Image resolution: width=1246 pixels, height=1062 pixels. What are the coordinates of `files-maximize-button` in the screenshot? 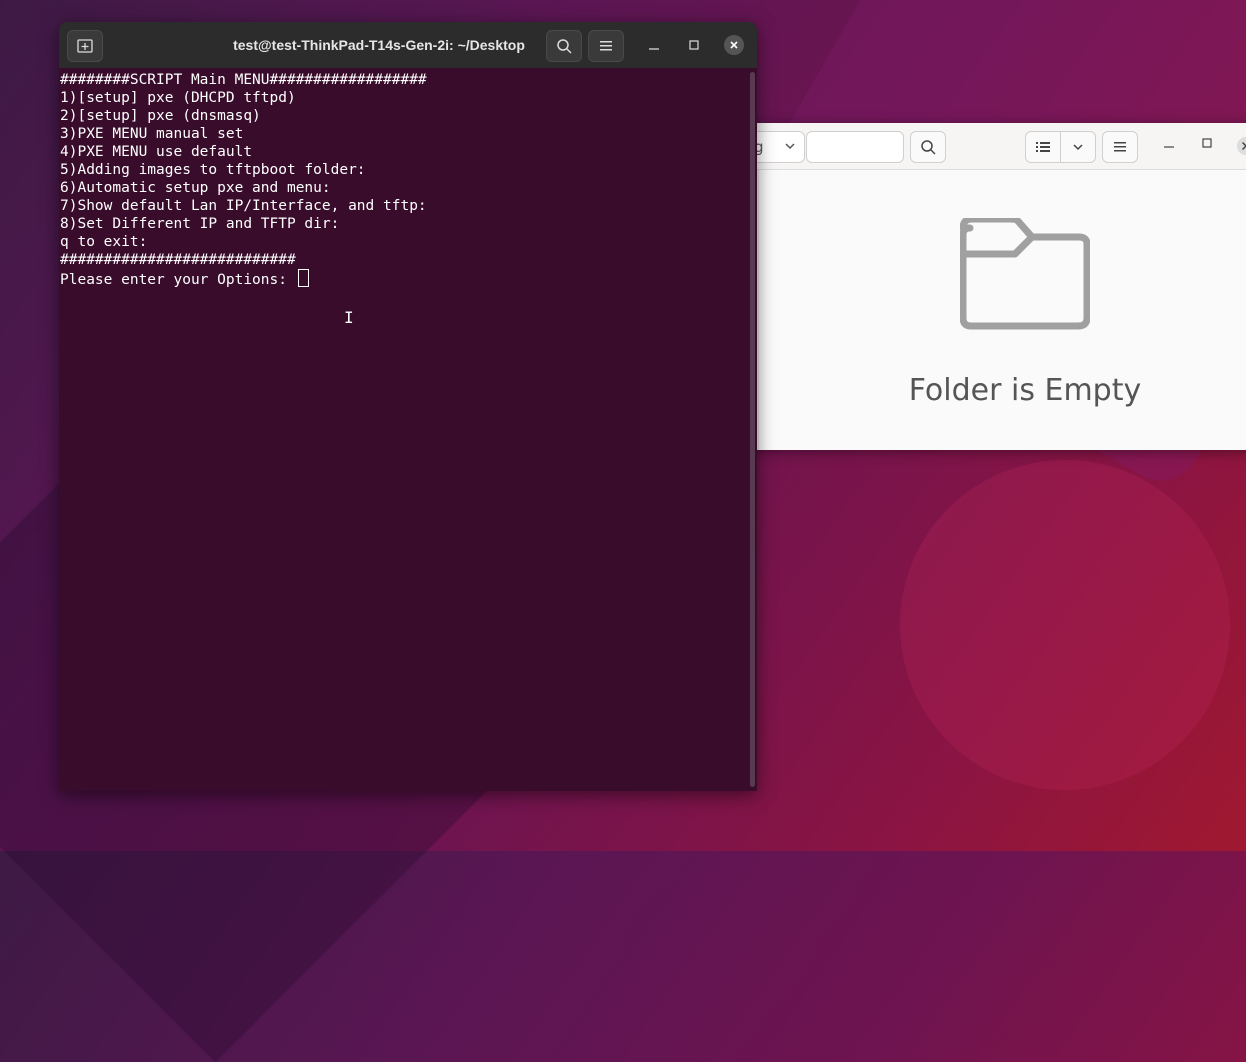 It's located at (1207, 145).